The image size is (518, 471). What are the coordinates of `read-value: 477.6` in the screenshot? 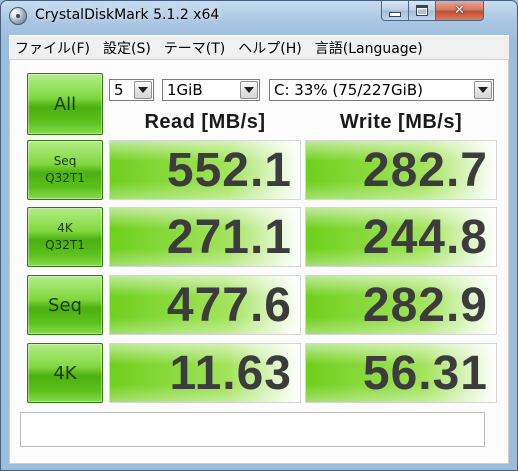 It's located at (229, 305).